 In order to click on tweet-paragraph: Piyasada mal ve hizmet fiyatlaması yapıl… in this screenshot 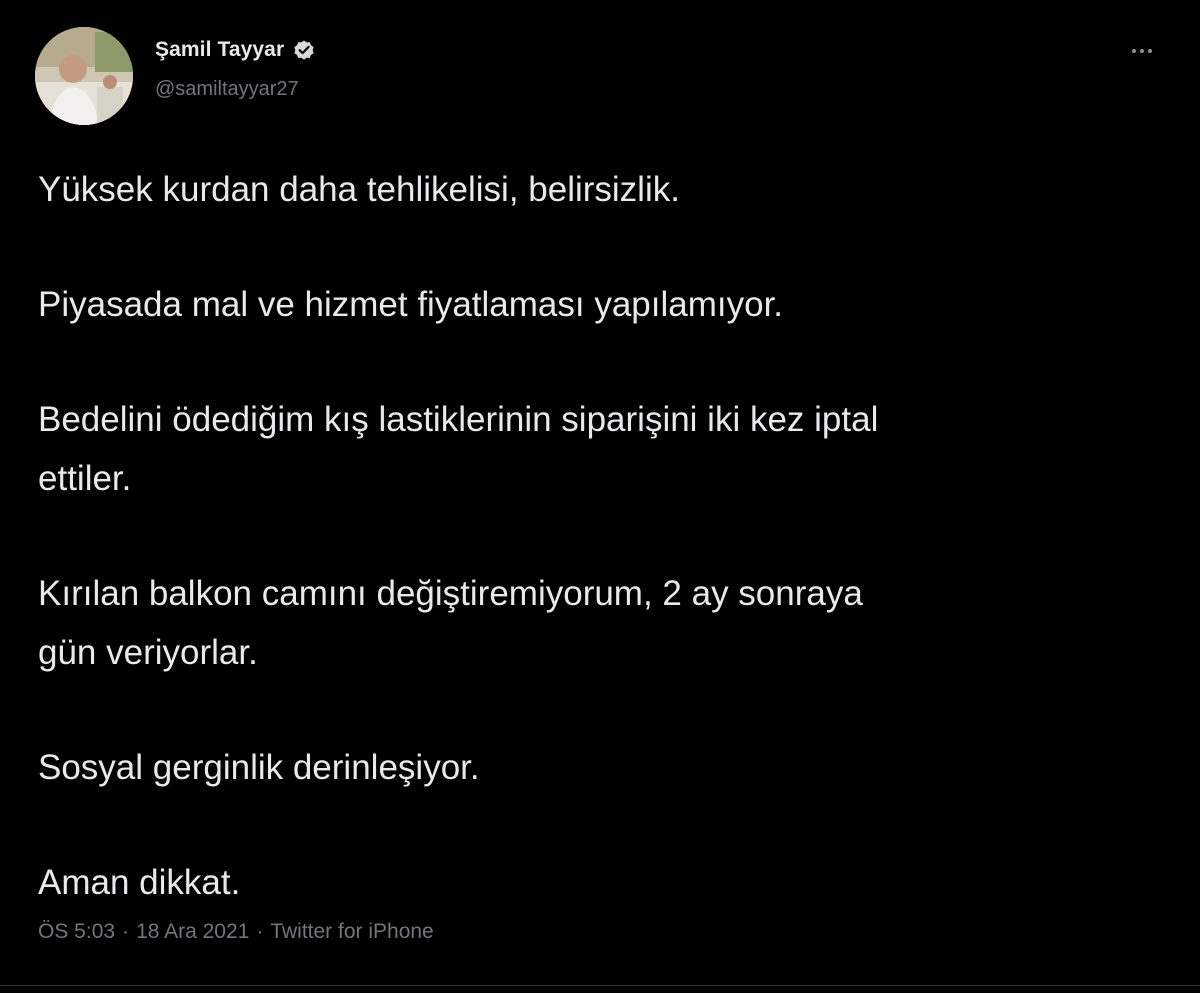, I will do `click(411, 304)`.